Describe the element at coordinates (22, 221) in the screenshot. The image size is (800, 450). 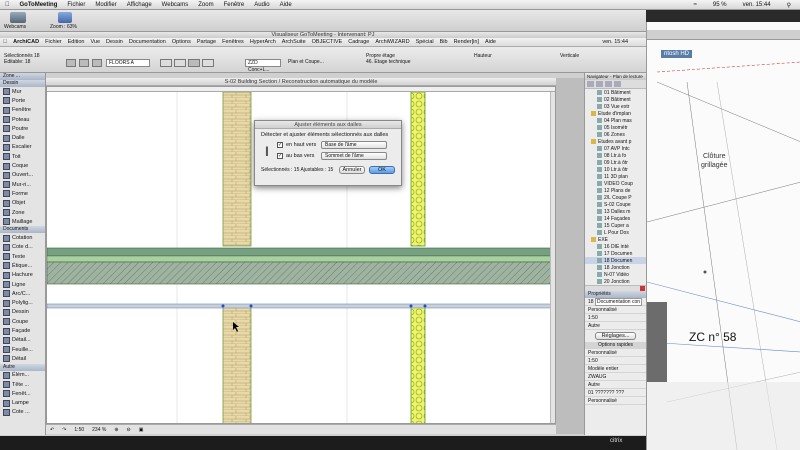
I see `tool-maillage: Maillage` at that location.